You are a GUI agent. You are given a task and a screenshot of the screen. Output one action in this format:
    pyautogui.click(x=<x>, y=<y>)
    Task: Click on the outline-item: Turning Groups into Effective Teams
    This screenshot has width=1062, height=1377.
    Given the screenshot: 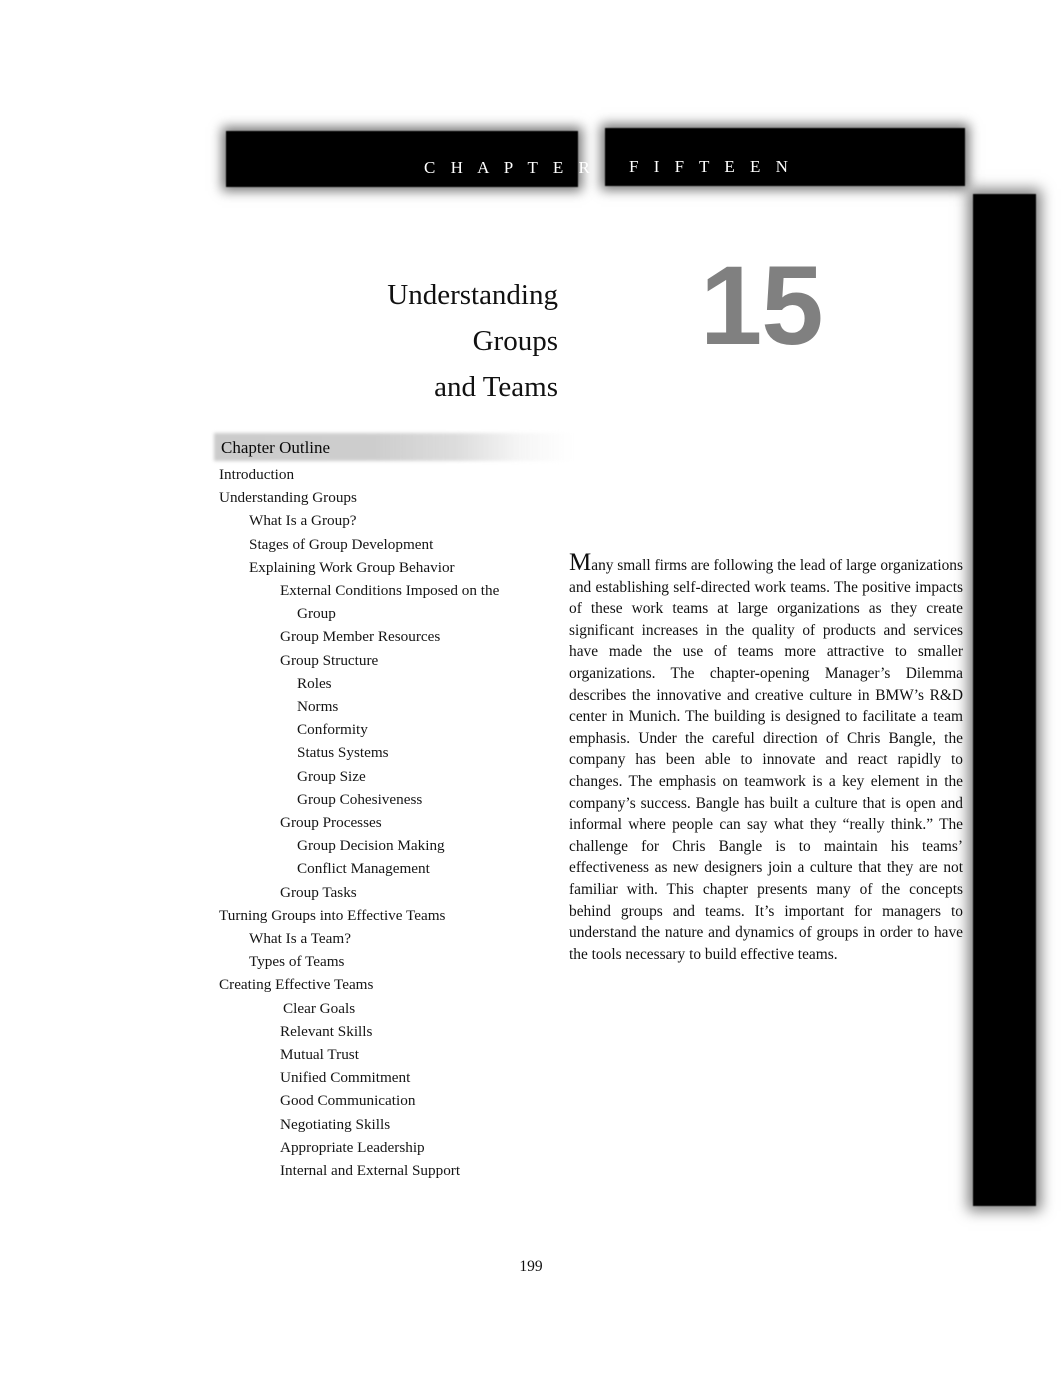 What is the action you would take?
    pyautogui.click(x=332, y=915)
    